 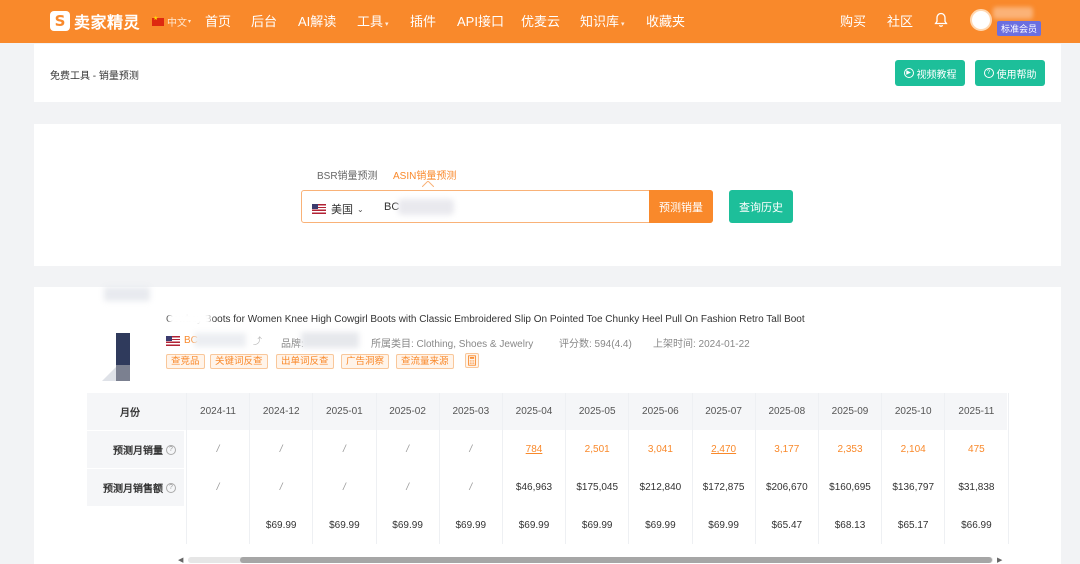 What do you see at coordinates (425, 361) in the screenshot?
I see `tag-traffic-source: 查流量来源` at bounding box center [425, 361].